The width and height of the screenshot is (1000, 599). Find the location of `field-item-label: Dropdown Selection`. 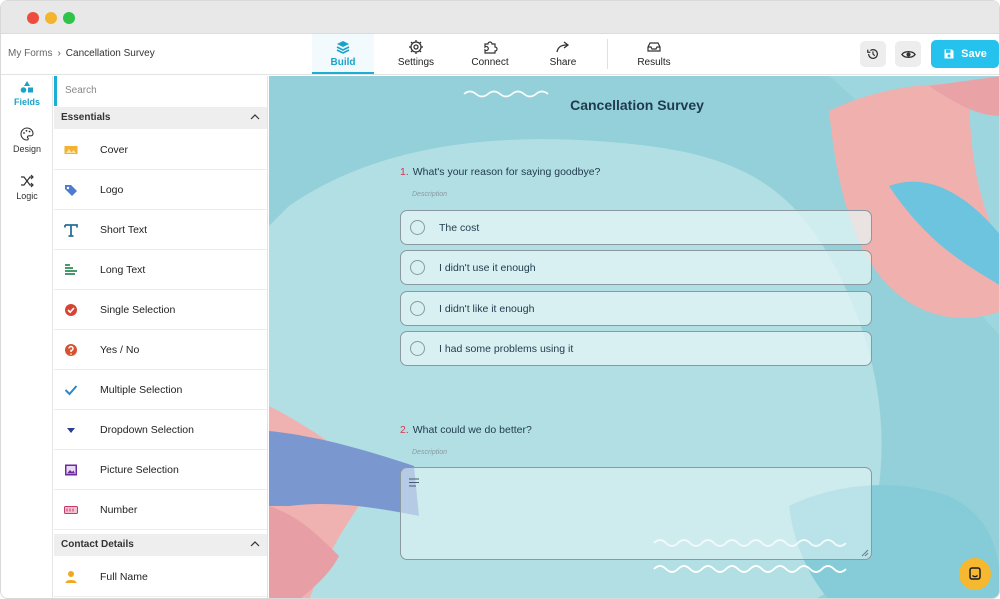

field-item-label: Dropdown Selection is located at coordinates (147, 429).